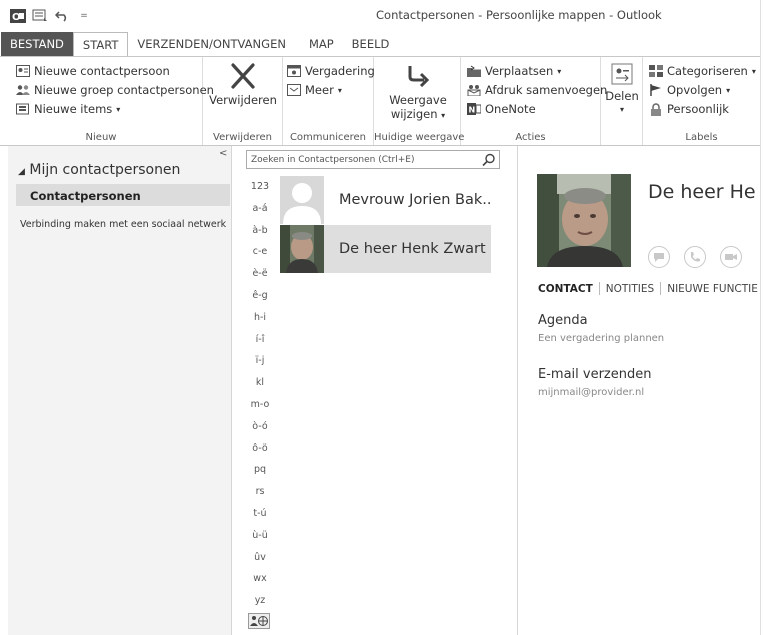  Describe the element at coordinates (37, 44) in the screenshot. I see `tab-bestand: BESTAND` at that location.